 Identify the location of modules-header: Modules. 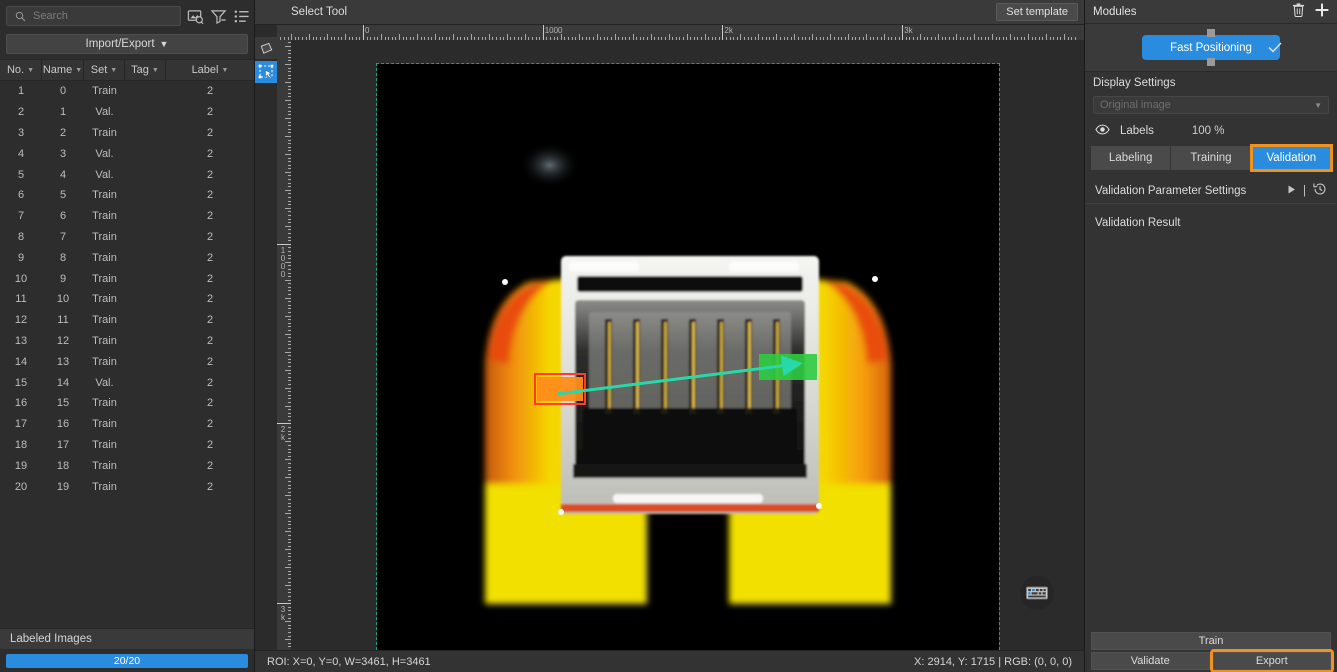
(1211, 12).